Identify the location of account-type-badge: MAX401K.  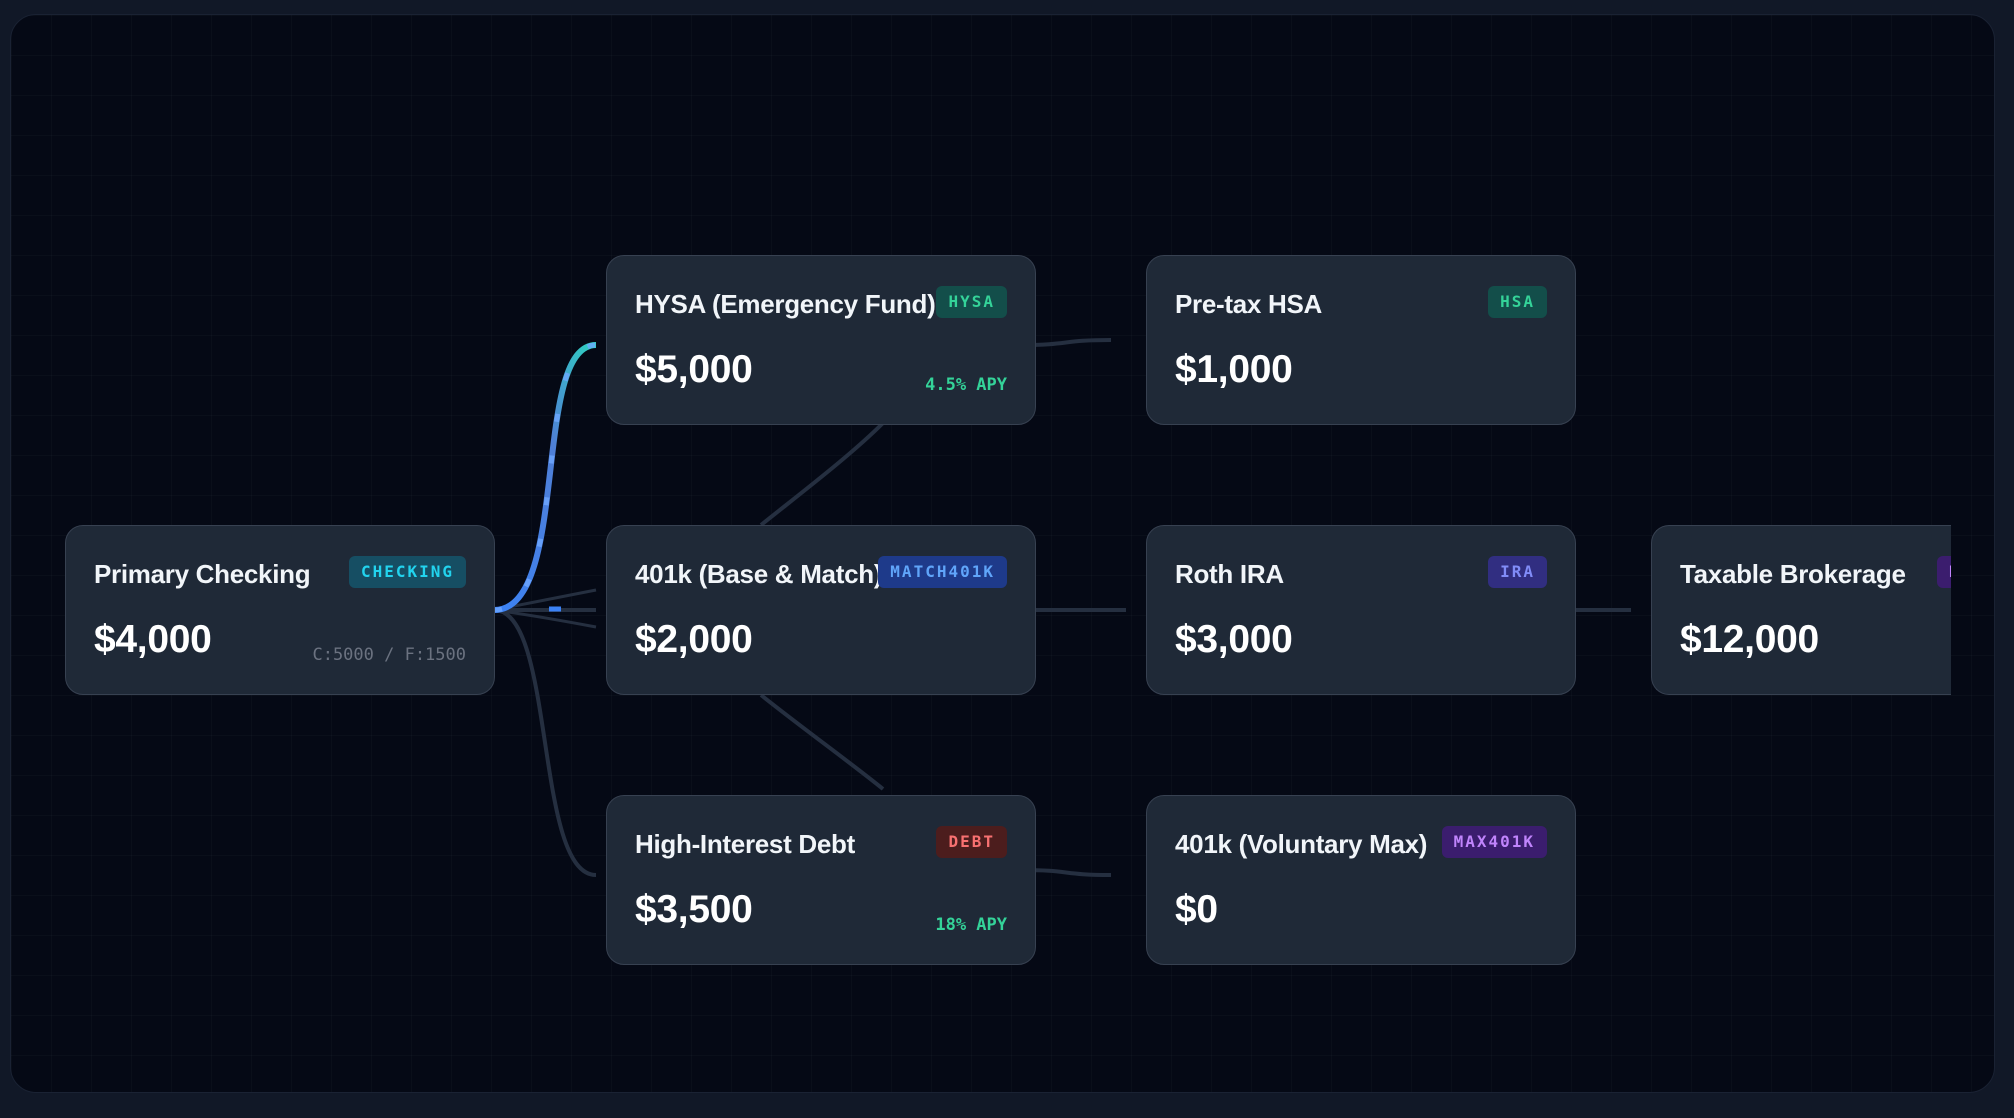
(1494, 842).